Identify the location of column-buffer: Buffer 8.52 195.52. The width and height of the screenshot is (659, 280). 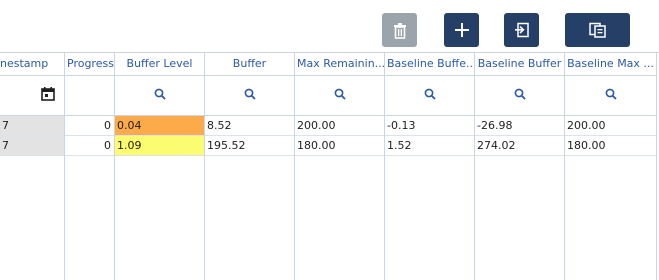
(250, 166).